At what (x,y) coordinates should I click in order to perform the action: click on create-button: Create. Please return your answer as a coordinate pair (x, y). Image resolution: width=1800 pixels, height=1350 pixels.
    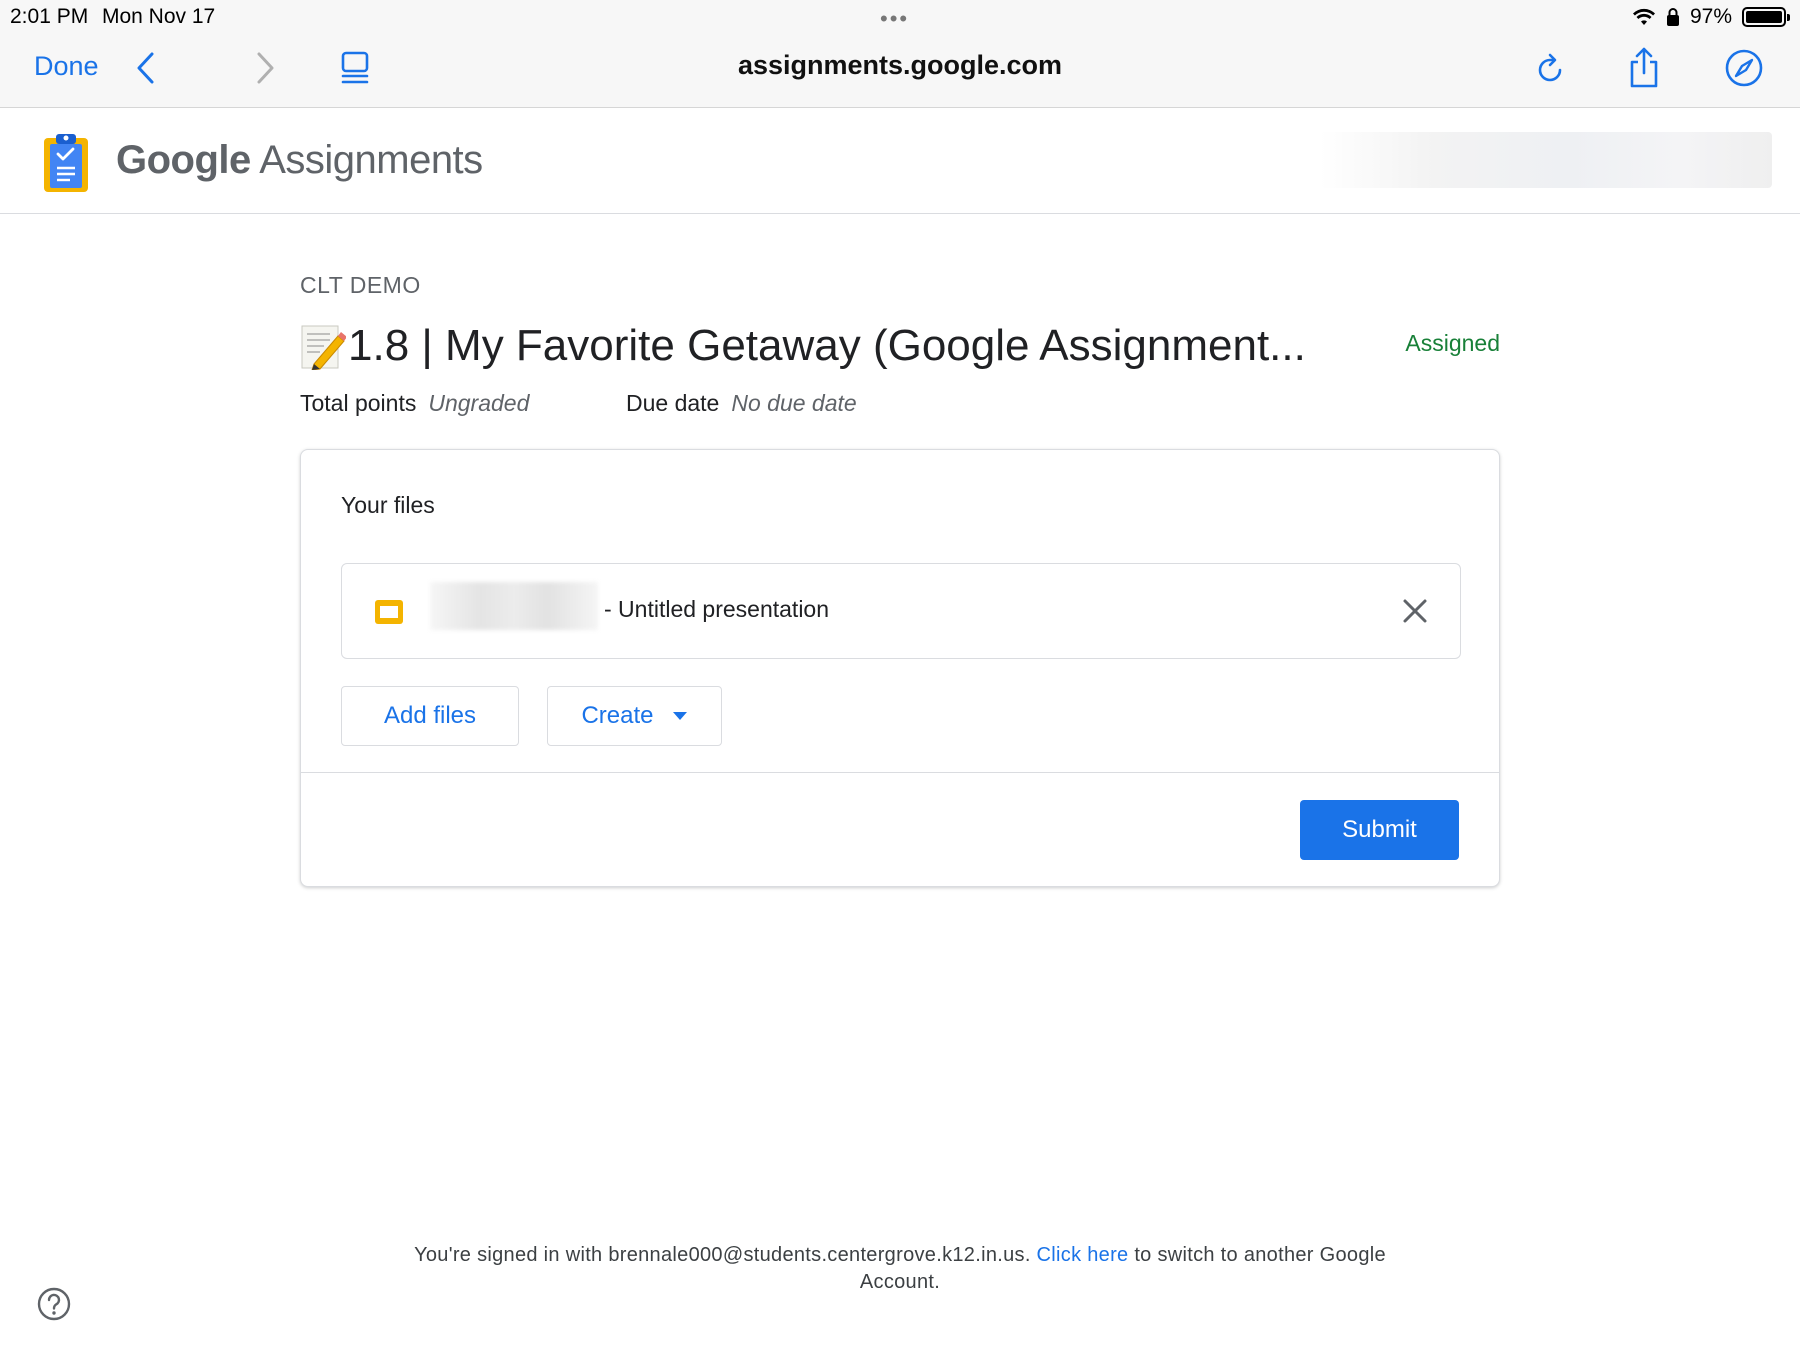
    Looking at the image, I should click on (634, 716).